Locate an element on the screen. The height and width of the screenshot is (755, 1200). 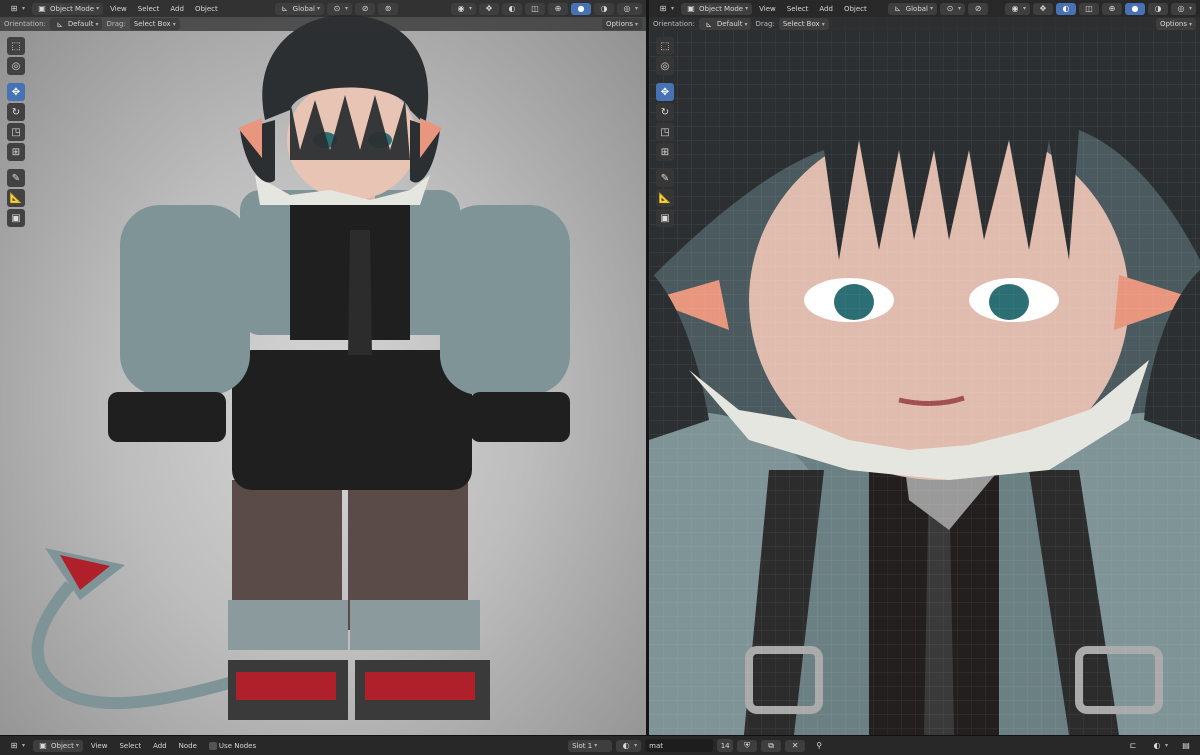
gizmo-icon: ✥ is located at coordinates (489, 8).